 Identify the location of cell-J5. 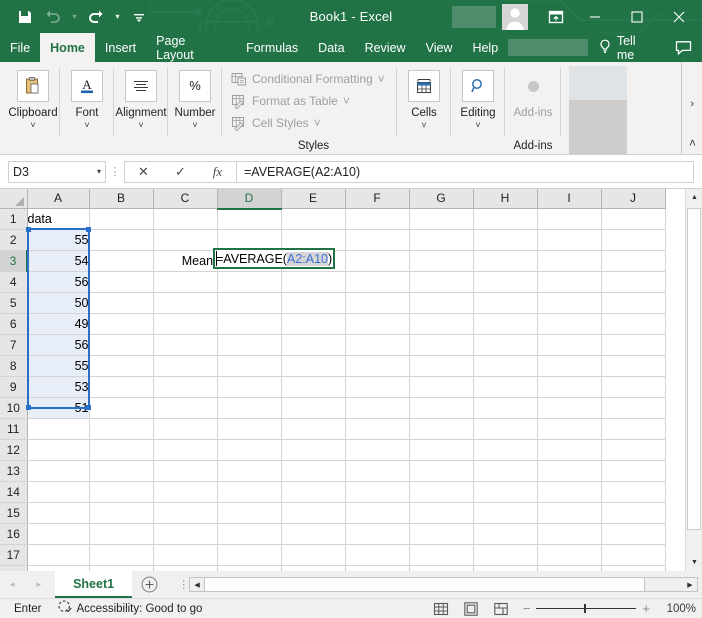
(633, 303).